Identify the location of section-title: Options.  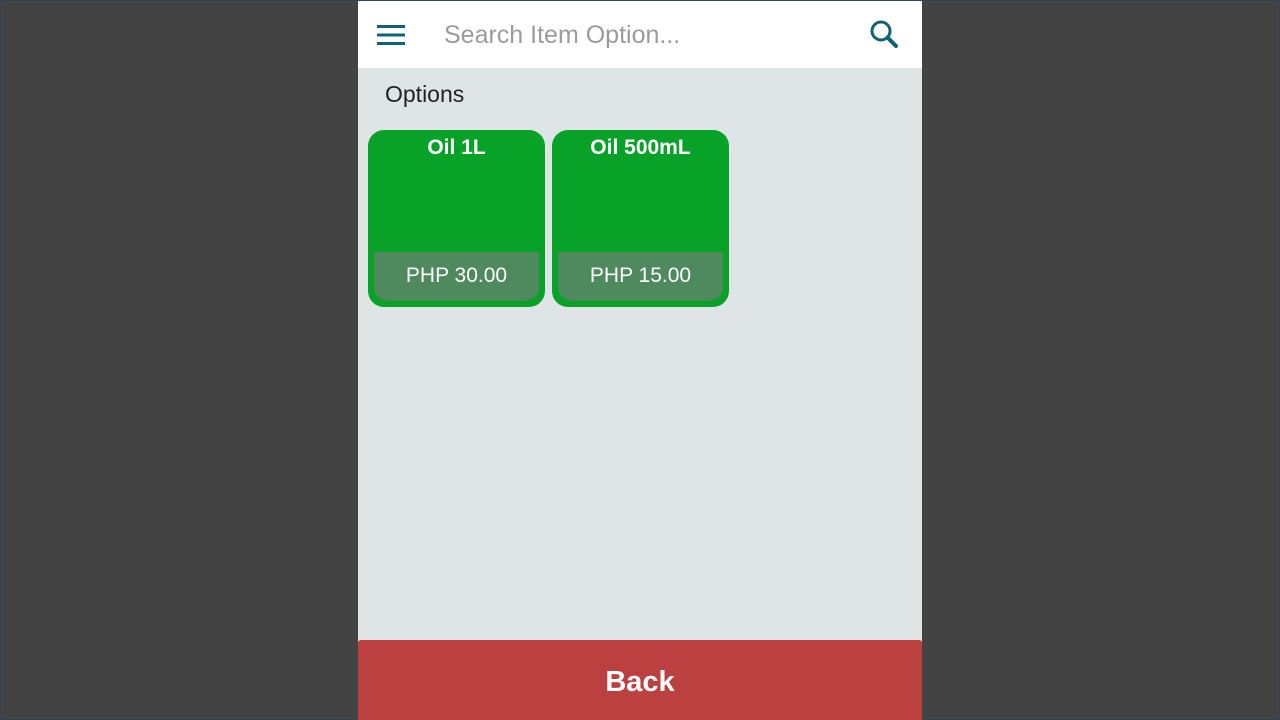
(425, 94).